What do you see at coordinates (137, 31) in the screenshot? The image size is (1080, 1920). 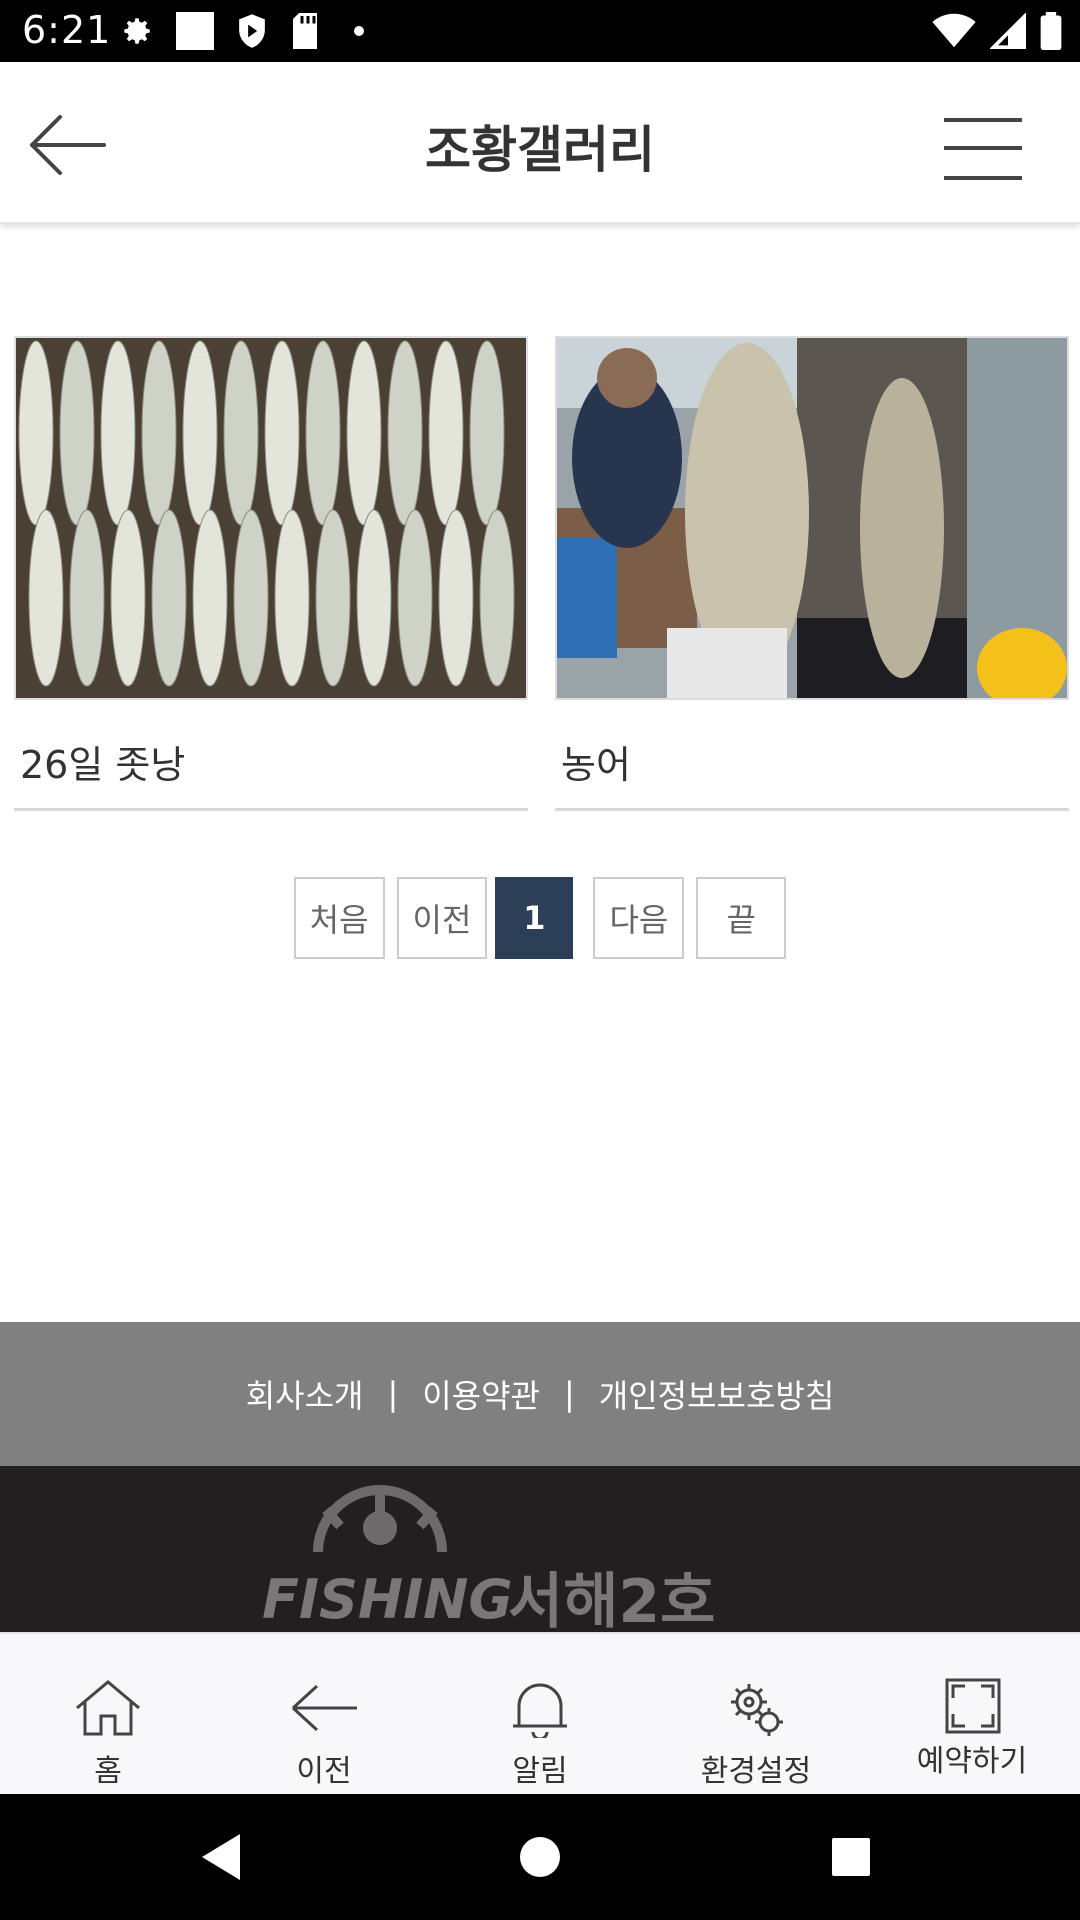 I see `gear-icon` at bounding box center [137, 31].